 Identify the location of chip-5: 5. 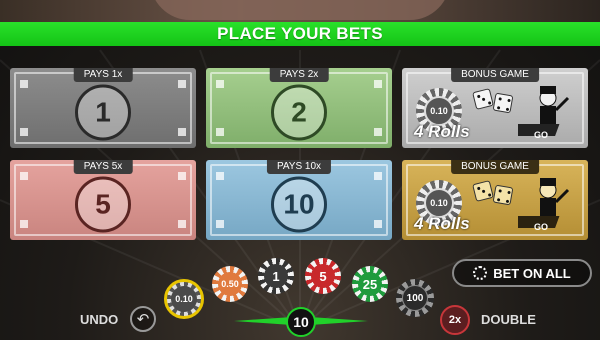
(323, 276).